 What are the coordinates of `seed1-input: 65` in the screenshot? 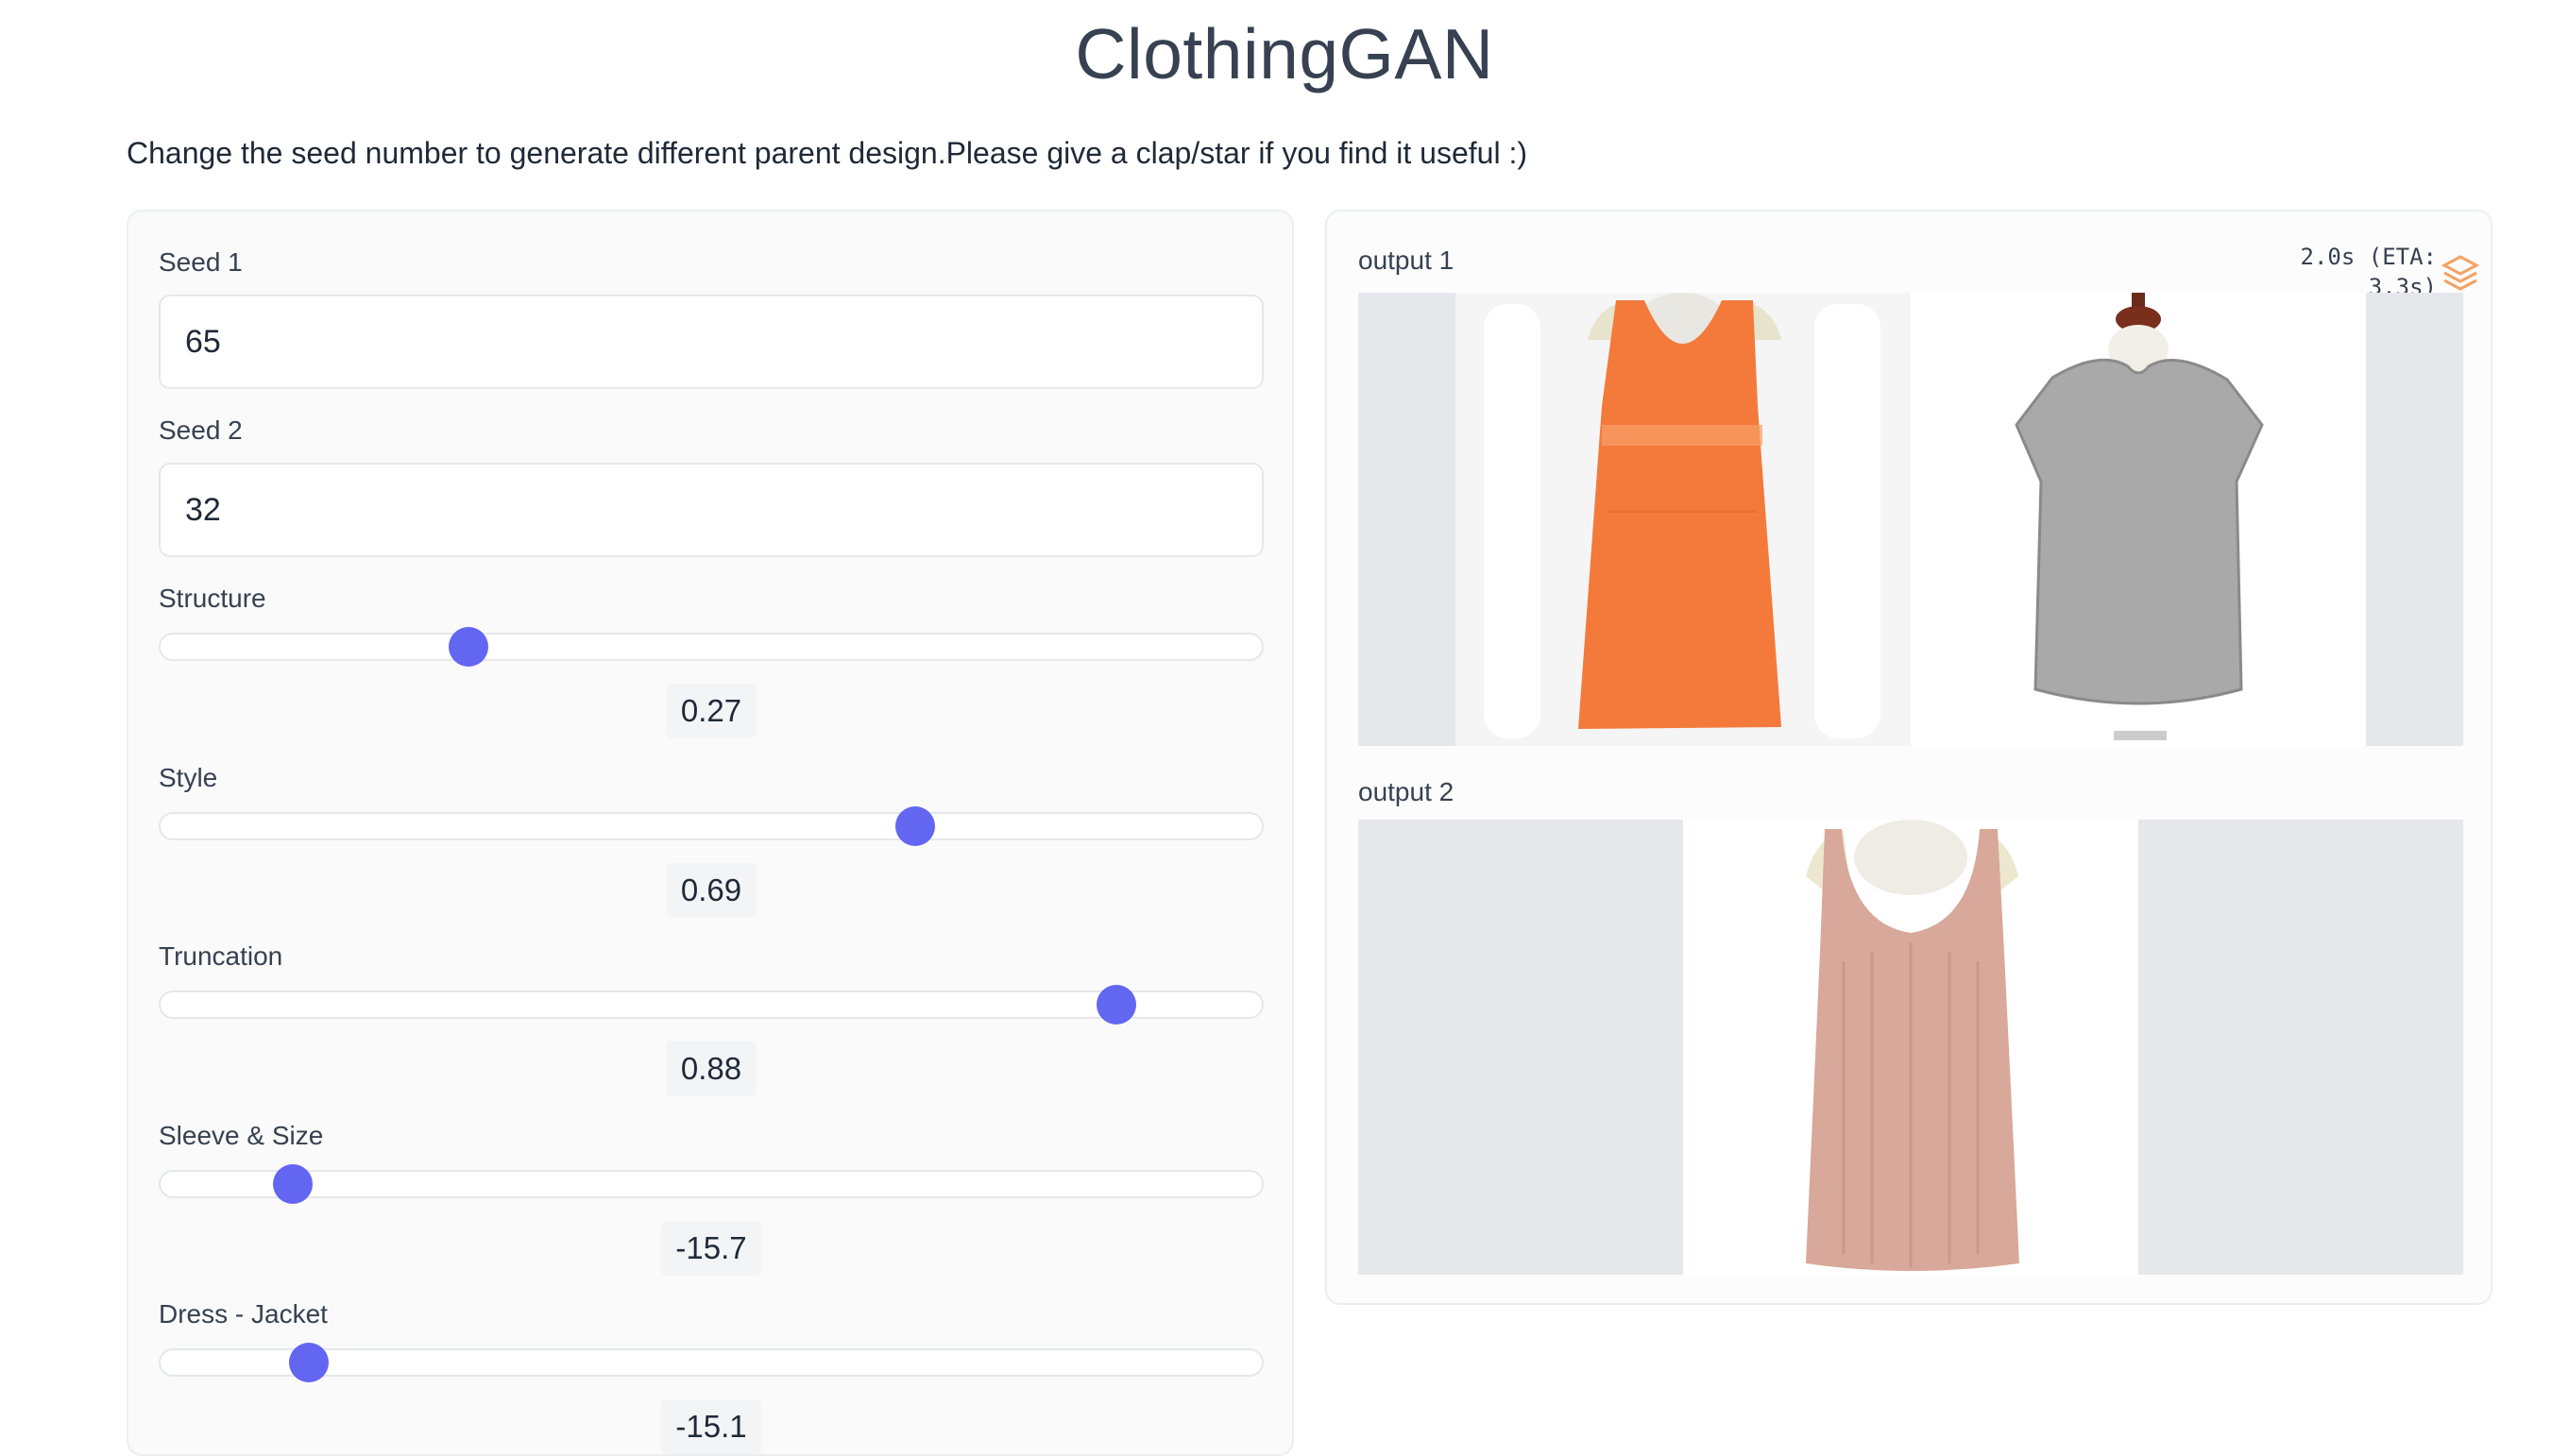 It's located at (711, 342).